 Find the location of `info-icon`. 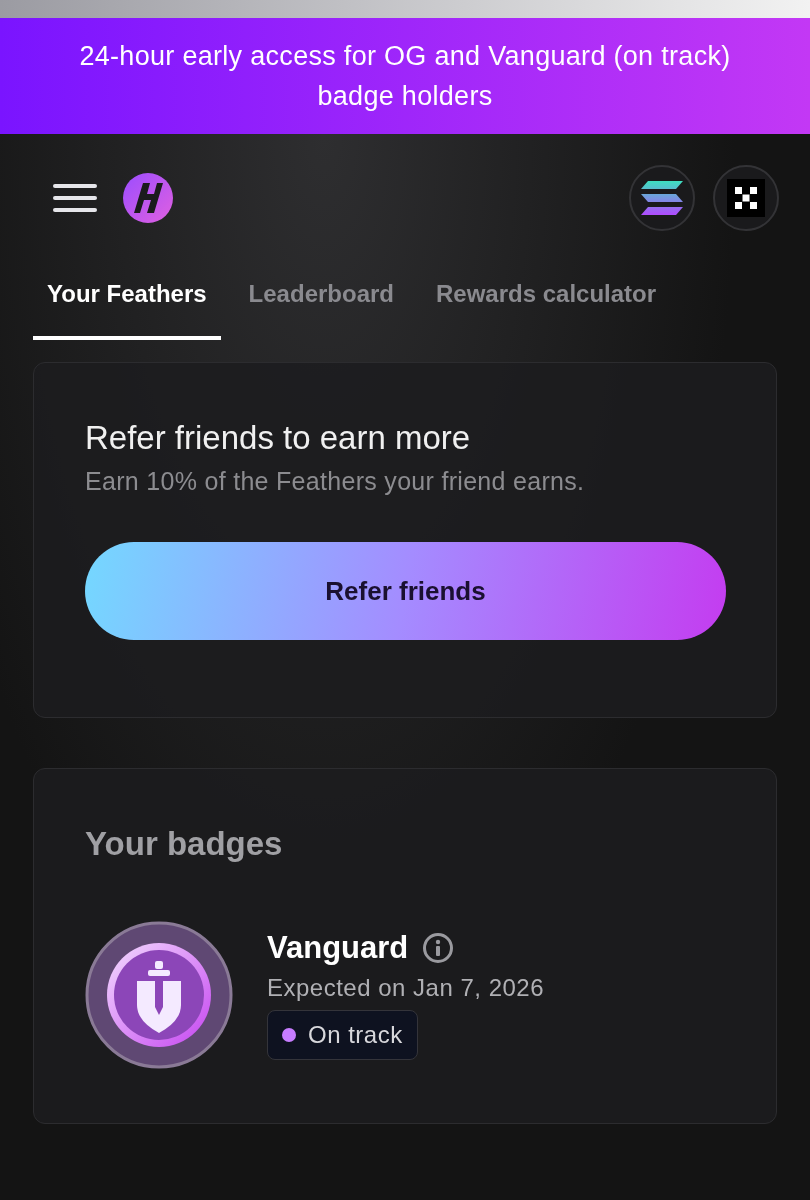

info-icon is located at coordinates (438, 948).